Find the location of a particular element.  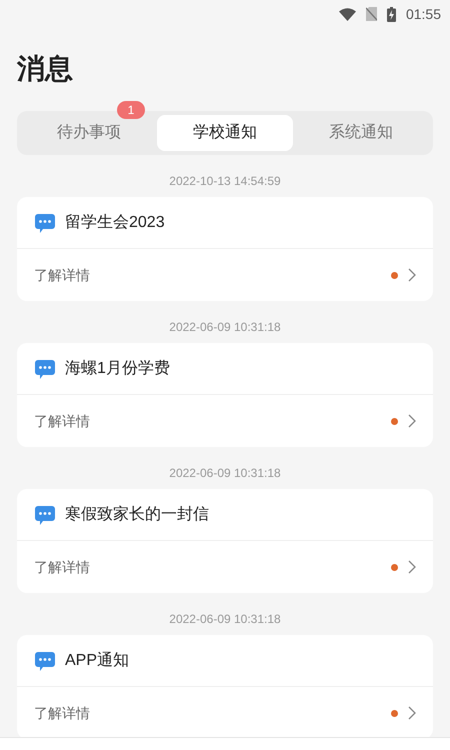

message-time: 2022-10-13 14:54:59 is located at coordinates (225, 181).